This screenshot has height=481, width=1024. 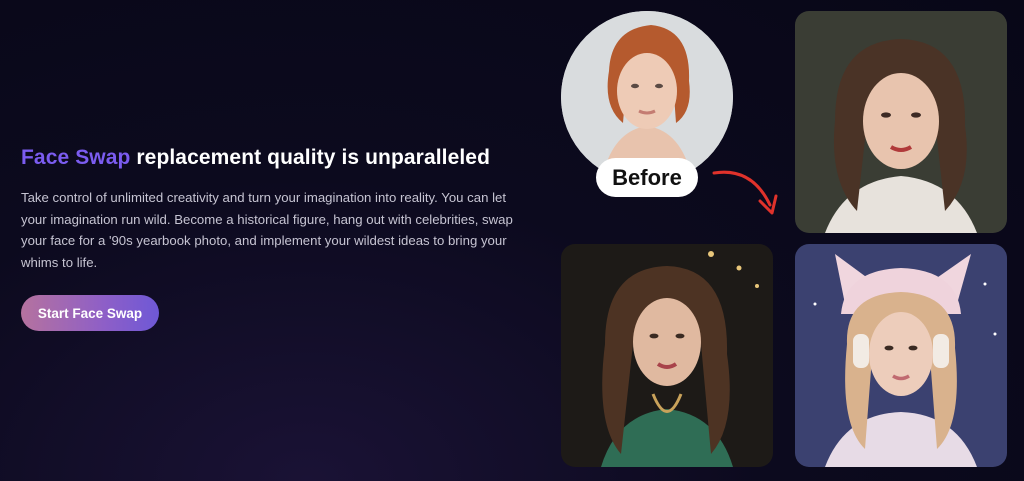 I want to click on before-label: Before, so click(x=647, y=177).